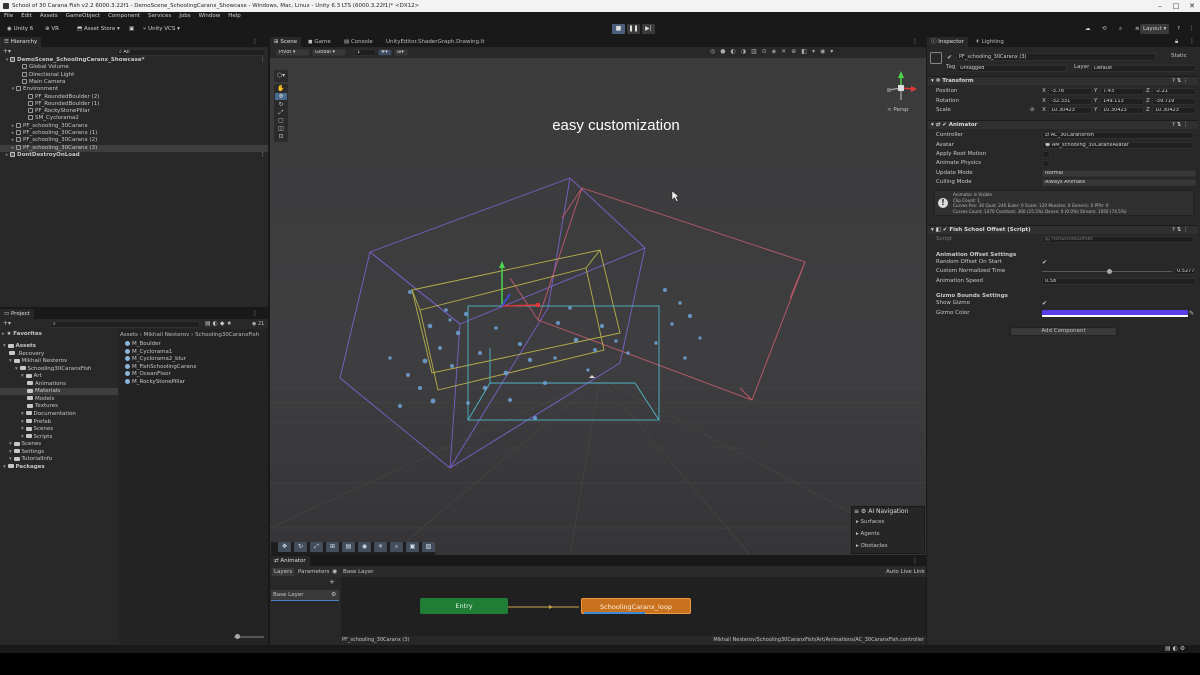 This screenshot has width=1200, height=675. Describe the element at coordinates (401, 52) in the screenshot. I see `snap-toggle: ⊞▾` at that location.